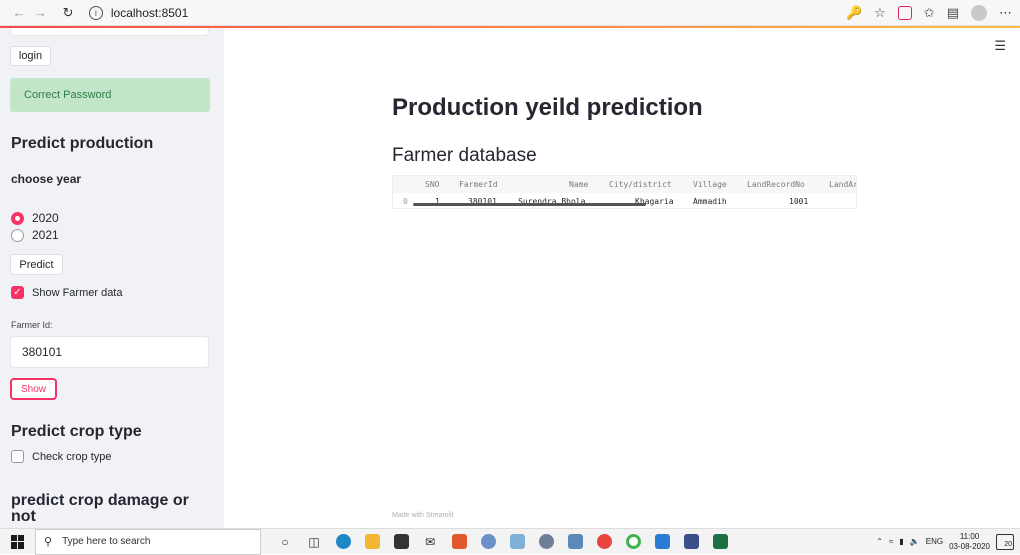  I want to click on language-indicator: ENG, so click(934, 541).